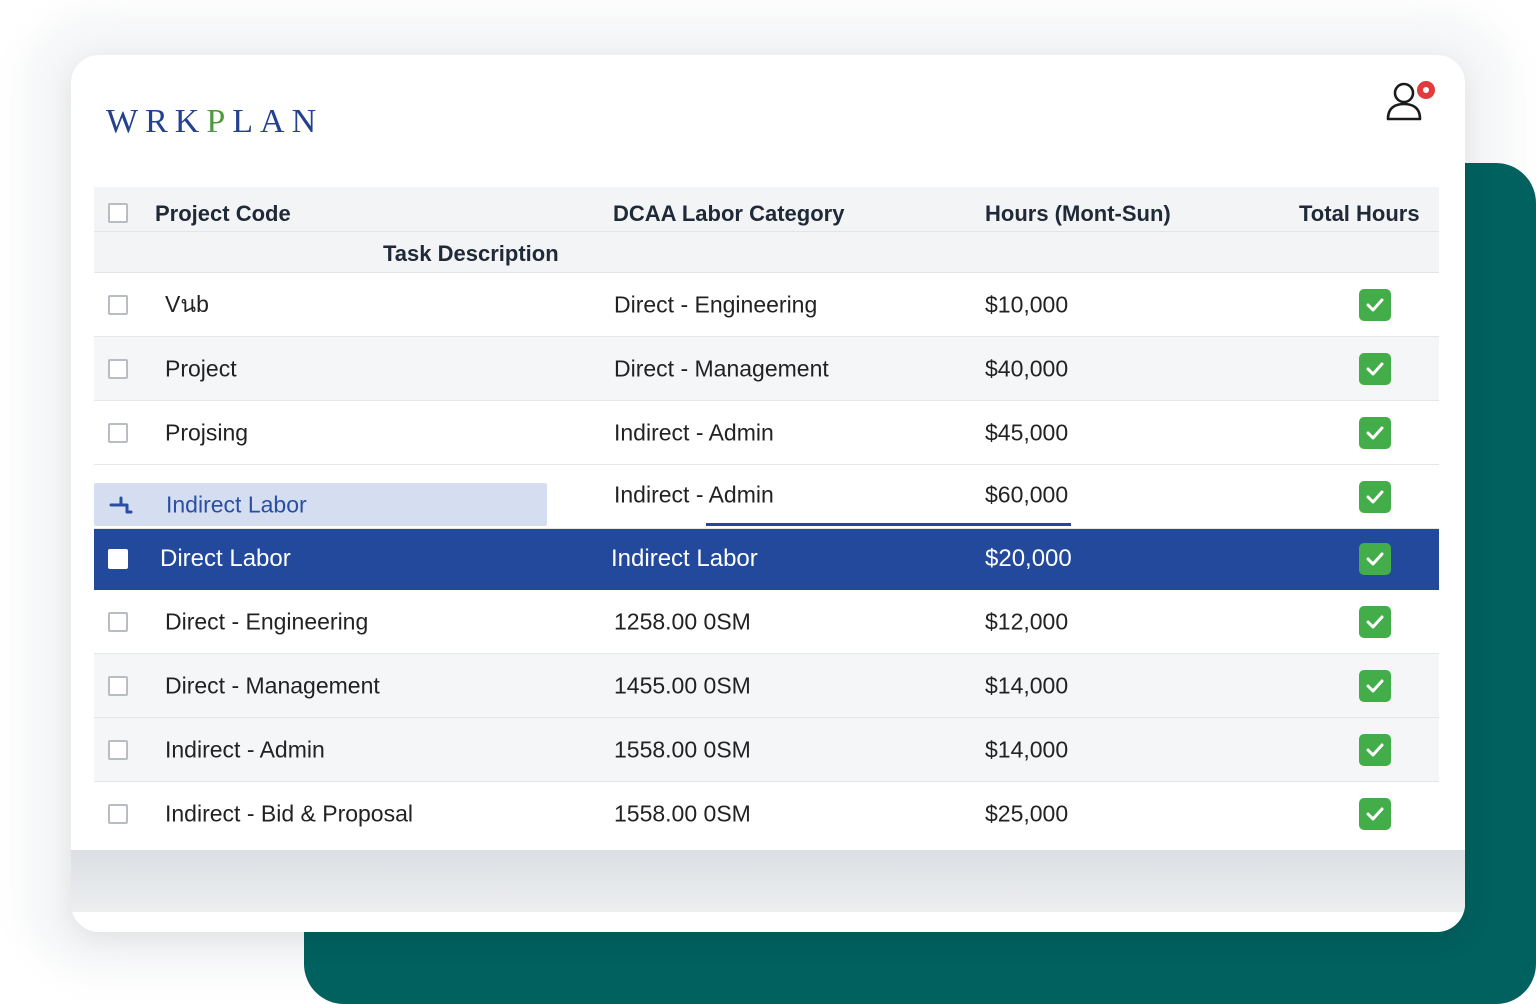  Describe the element at coordinates (187, 303) in the screenshot. I see `project-code-cell: Vนb` at that location.